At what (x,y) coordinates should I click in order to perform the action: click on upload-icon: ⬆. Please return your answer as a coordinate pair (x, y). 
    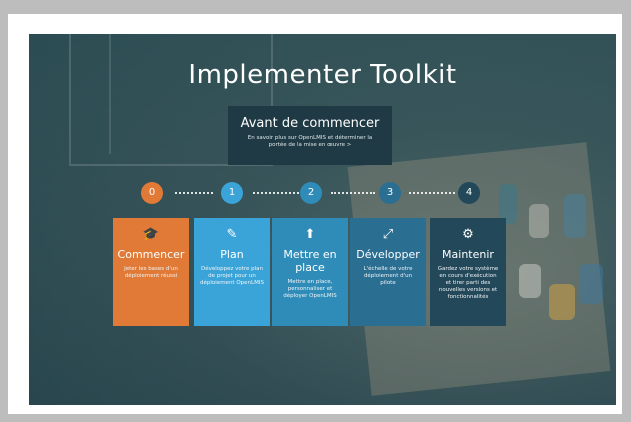
    Looking at the image, I should click on (310, 234).